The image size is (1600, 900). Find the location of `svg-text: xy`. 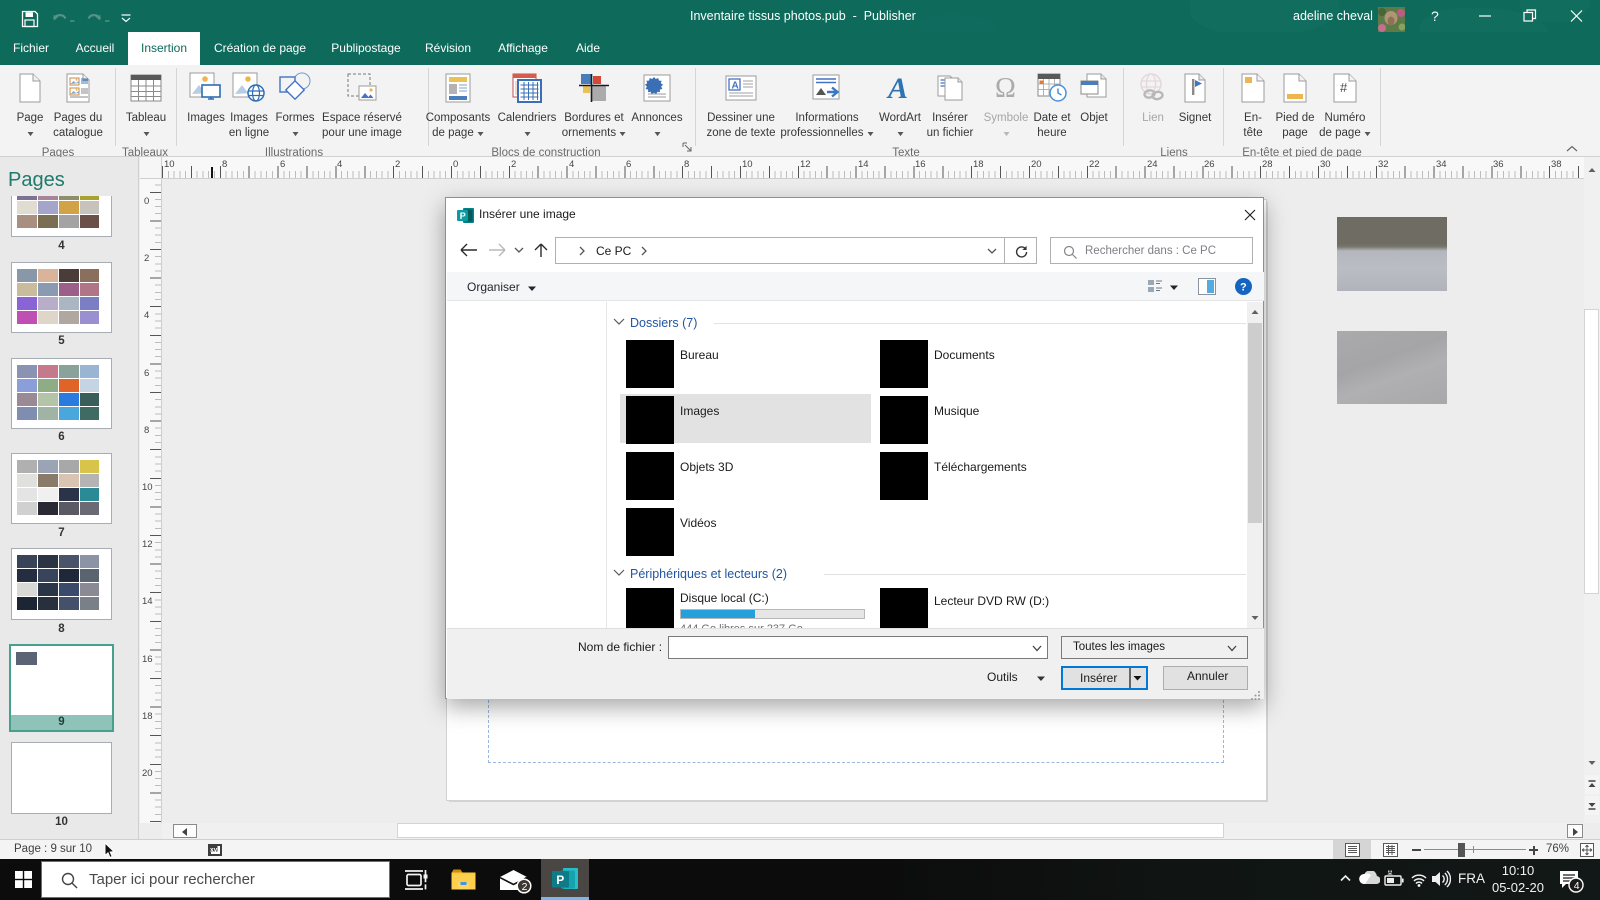

svg-text: xy is located at coordinates (214, 850).